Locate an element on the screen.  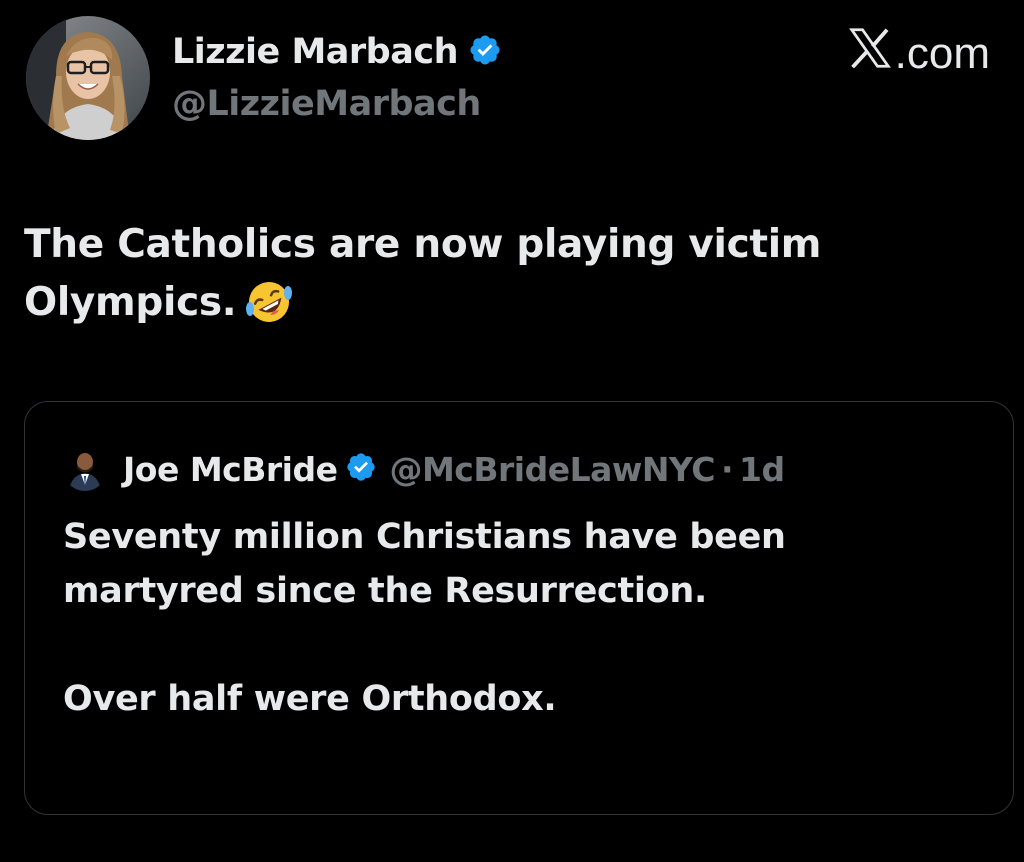
author-name-row: Lizzie Marbach is located at coordinates (337, 52).